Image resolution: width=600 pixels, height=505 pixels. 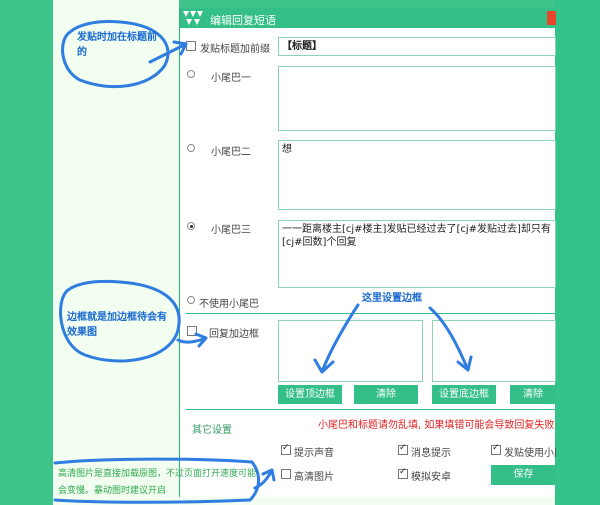 I want to click on tail-two-radio, so click(x=191, y=148).